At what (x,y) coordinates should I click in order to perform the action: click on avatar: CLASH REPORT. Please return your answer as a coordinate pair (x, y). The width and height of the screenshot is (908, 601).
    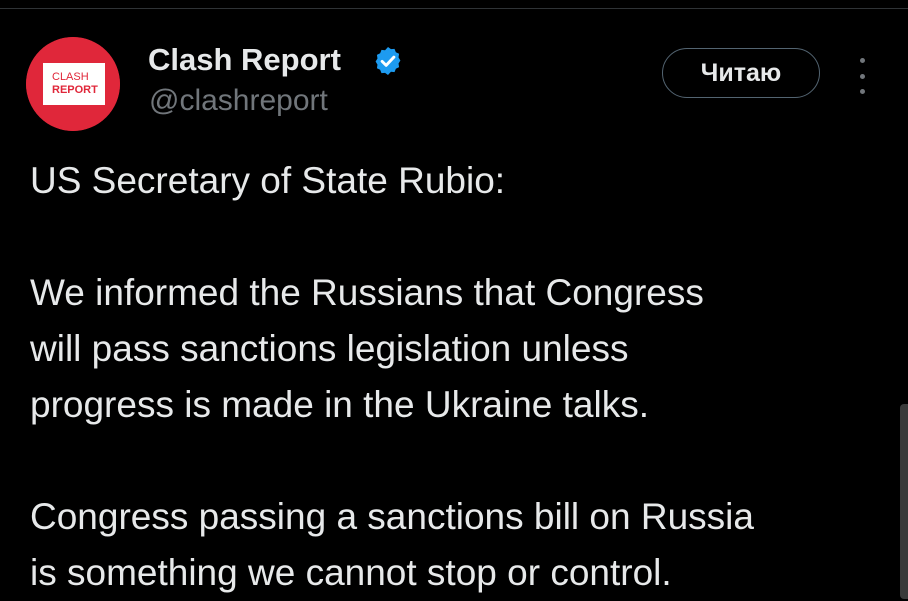
    Looking at the image, I should click on (73, 84).